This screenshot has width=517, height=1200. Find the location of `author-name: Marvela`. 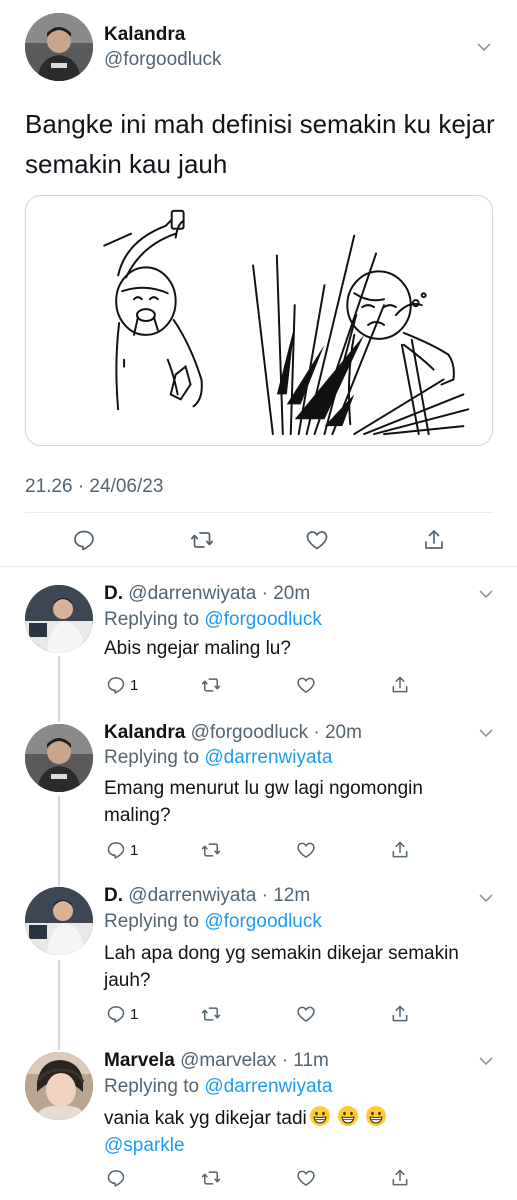

author-name: Marvela is located at coordinates (139, 1060).